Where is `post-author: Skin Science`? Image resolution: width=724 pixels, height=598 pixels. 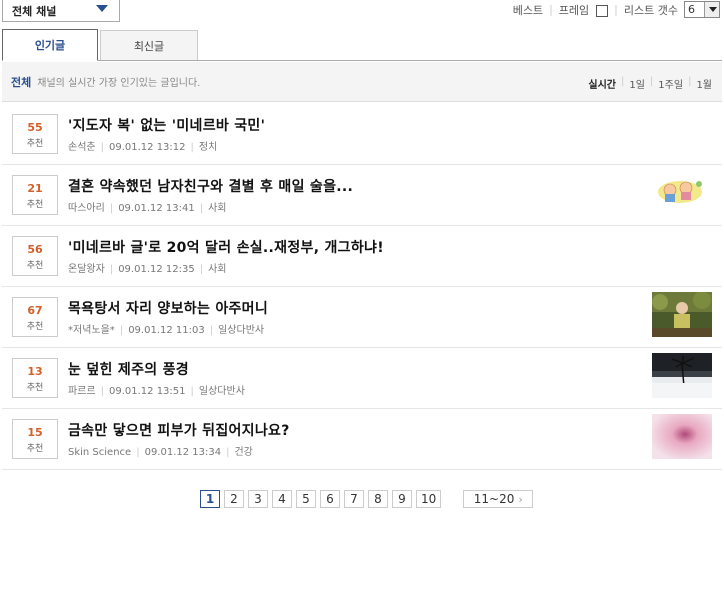 post-author: Skin Science is located at coordinates (99, 452).